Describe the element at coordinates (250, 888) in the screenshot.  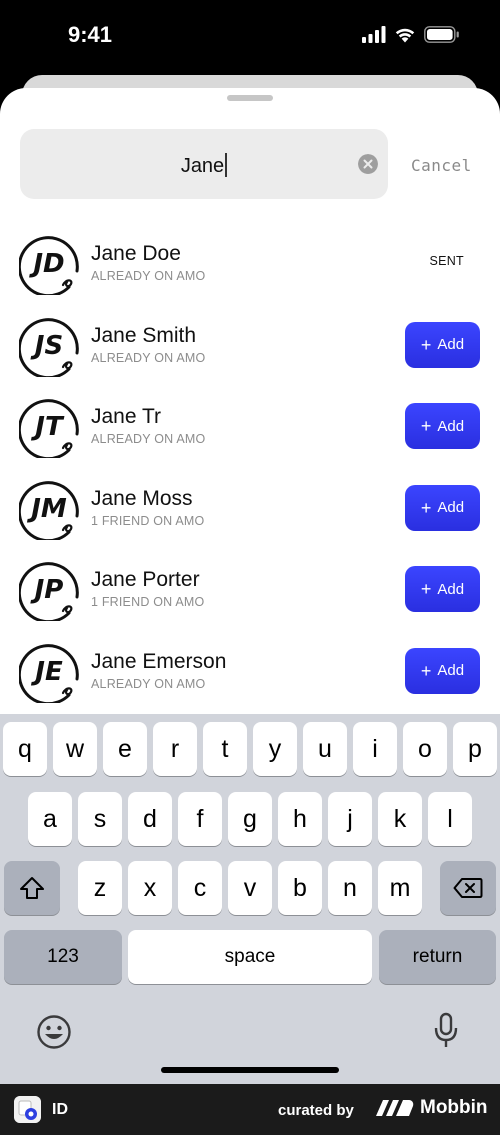
I see `key-v: v` at that location.